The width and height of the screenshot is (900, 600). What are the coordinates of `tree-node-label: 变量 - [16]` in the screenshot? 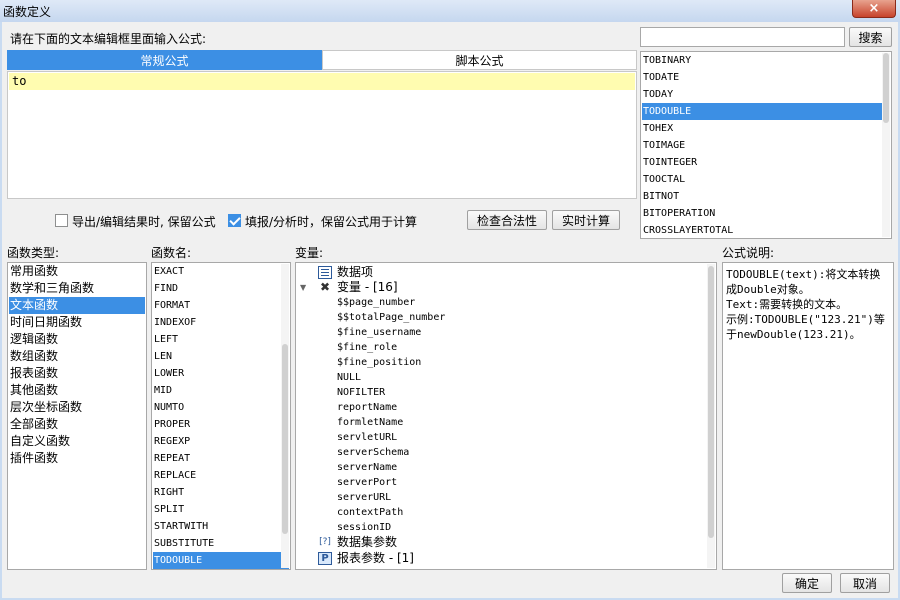 It's located at (367, 287).